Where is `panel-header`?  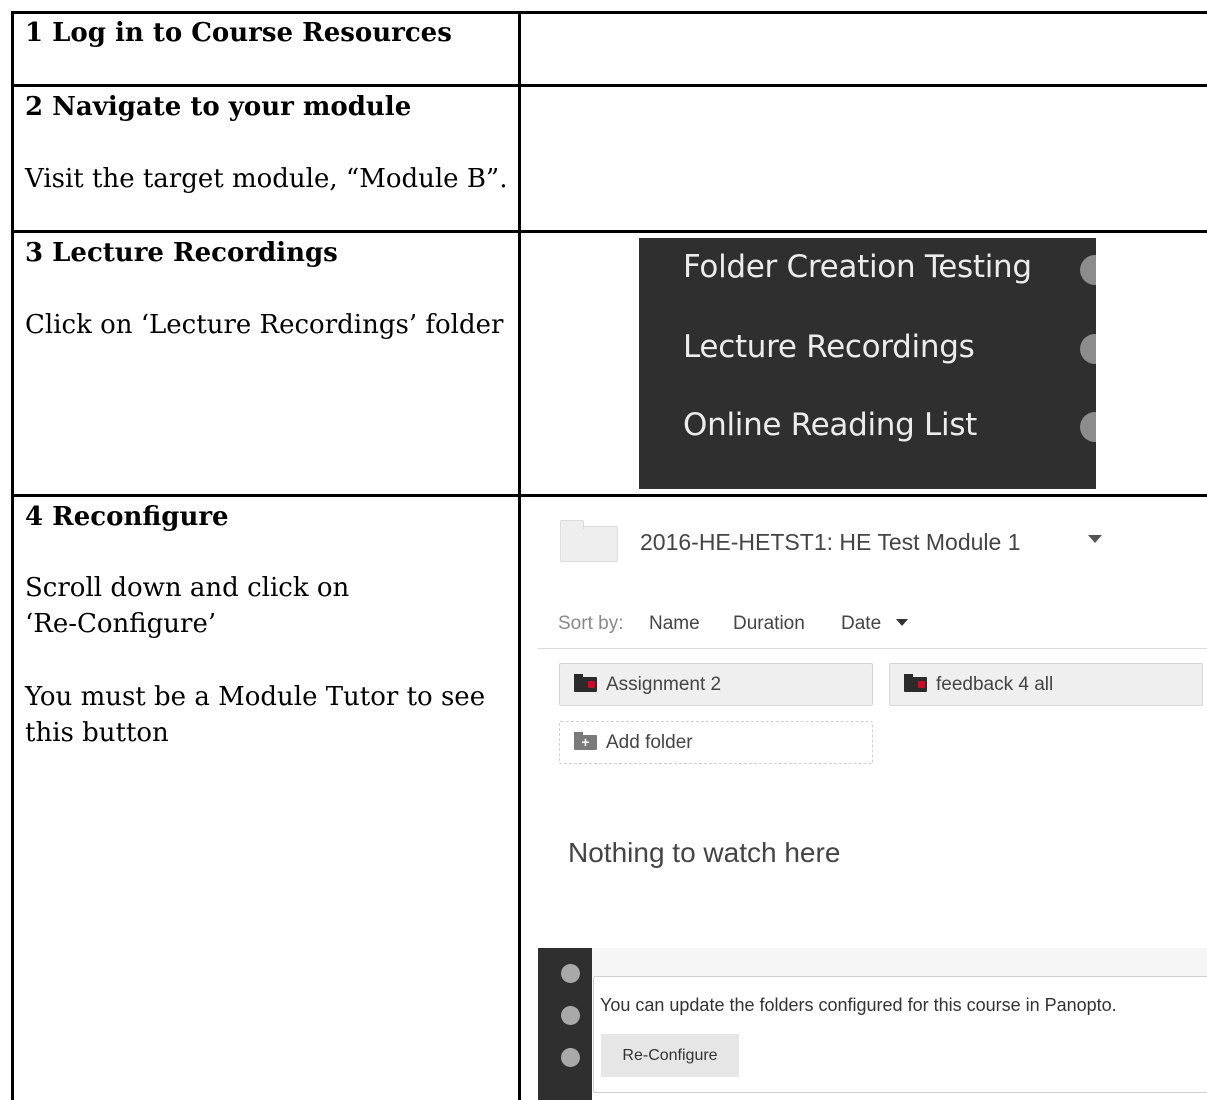
panel-header is located at coordinates (899, 962).